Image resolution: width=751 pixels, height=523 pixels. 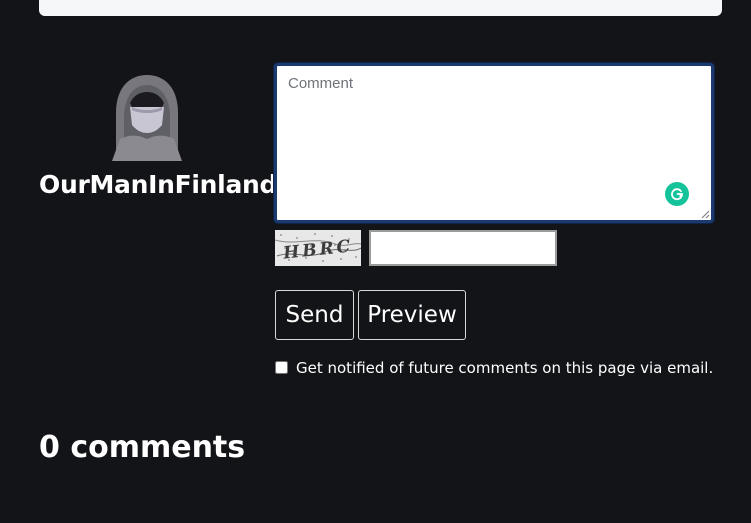 I want to click on comment-author-name: OurManInFinland, so click(x=158, y=184).